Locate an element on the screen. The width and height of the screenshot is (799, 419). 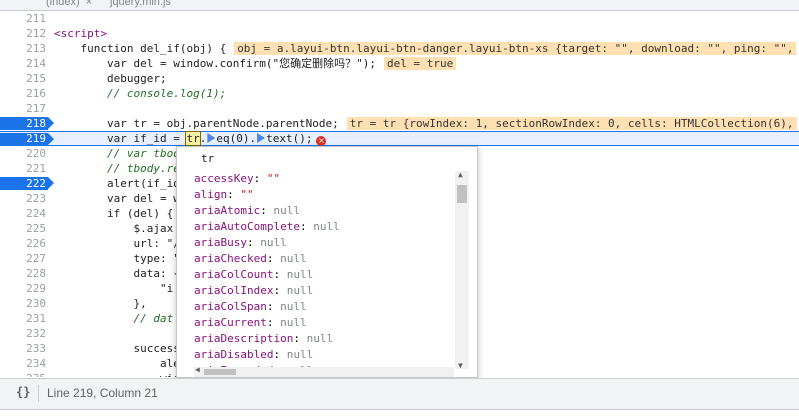
code-line: 217 is located at coordinates (399, 108).